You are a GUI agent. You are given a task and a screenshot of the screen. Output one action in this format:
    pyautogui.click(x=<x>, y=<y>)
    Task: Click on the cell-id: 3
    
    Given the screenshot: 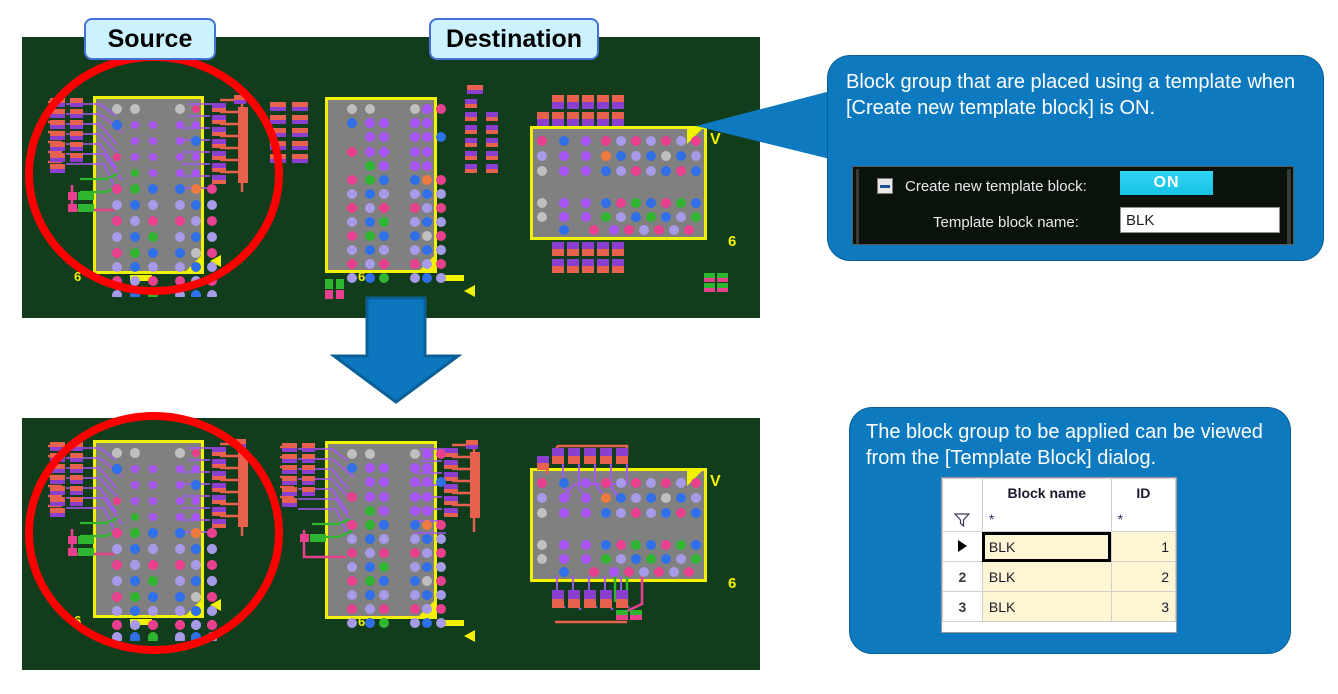 What is the action you would take?
    pyautogui.click(x=1143, y=606)
    